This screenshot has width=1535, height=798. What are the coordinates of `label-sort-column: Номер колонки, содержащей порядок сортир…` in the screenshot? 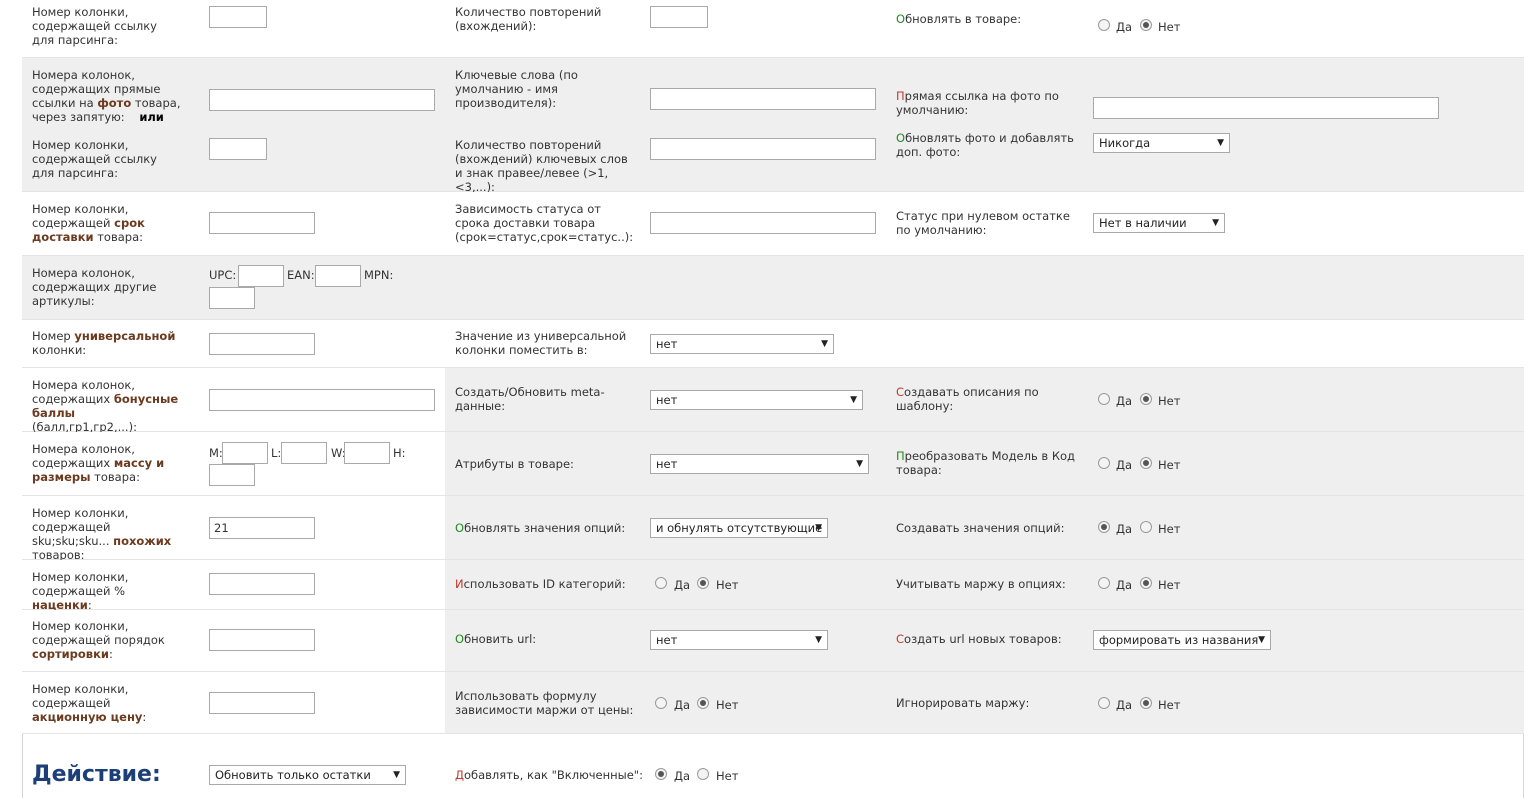 It's located at (98, 640).